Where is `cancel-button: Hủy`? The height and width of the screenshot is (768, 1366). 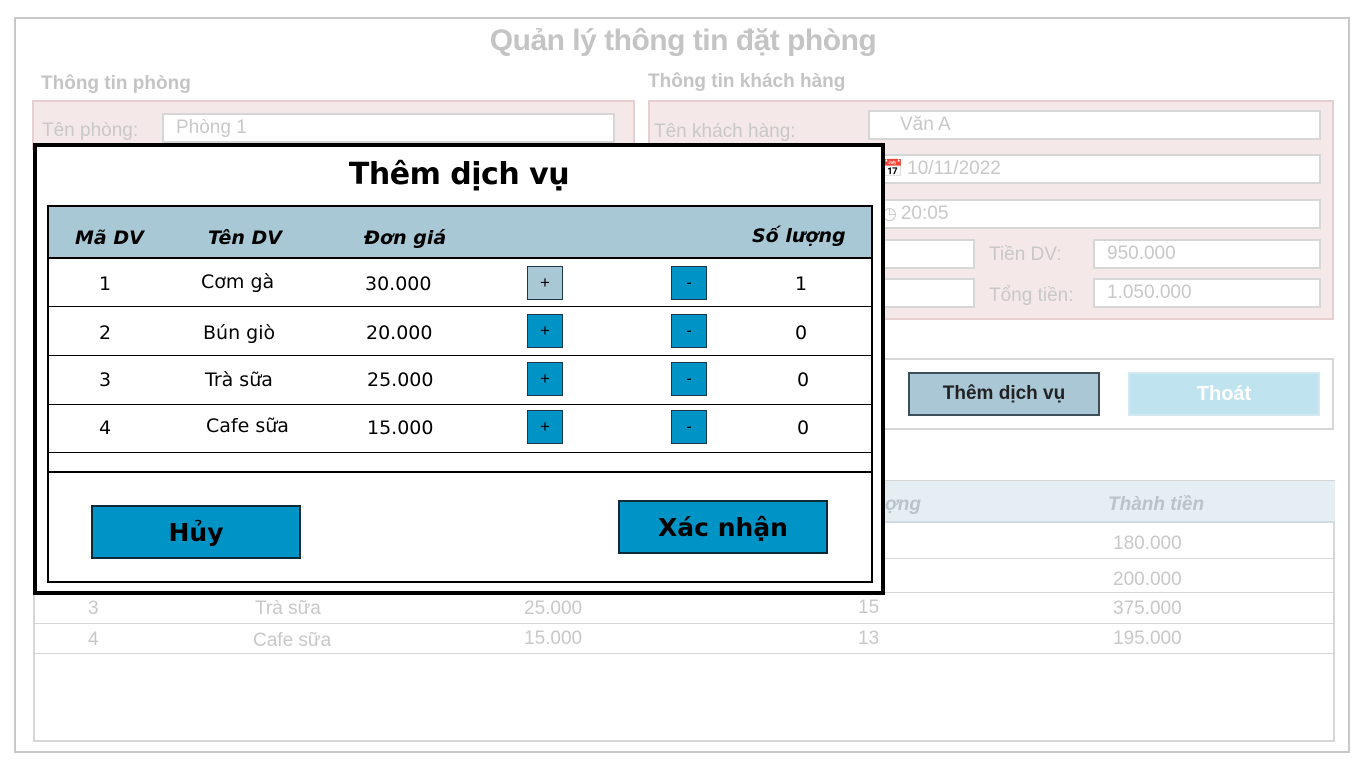 cancel-button: Hủy is located at coordinates (196, 532).